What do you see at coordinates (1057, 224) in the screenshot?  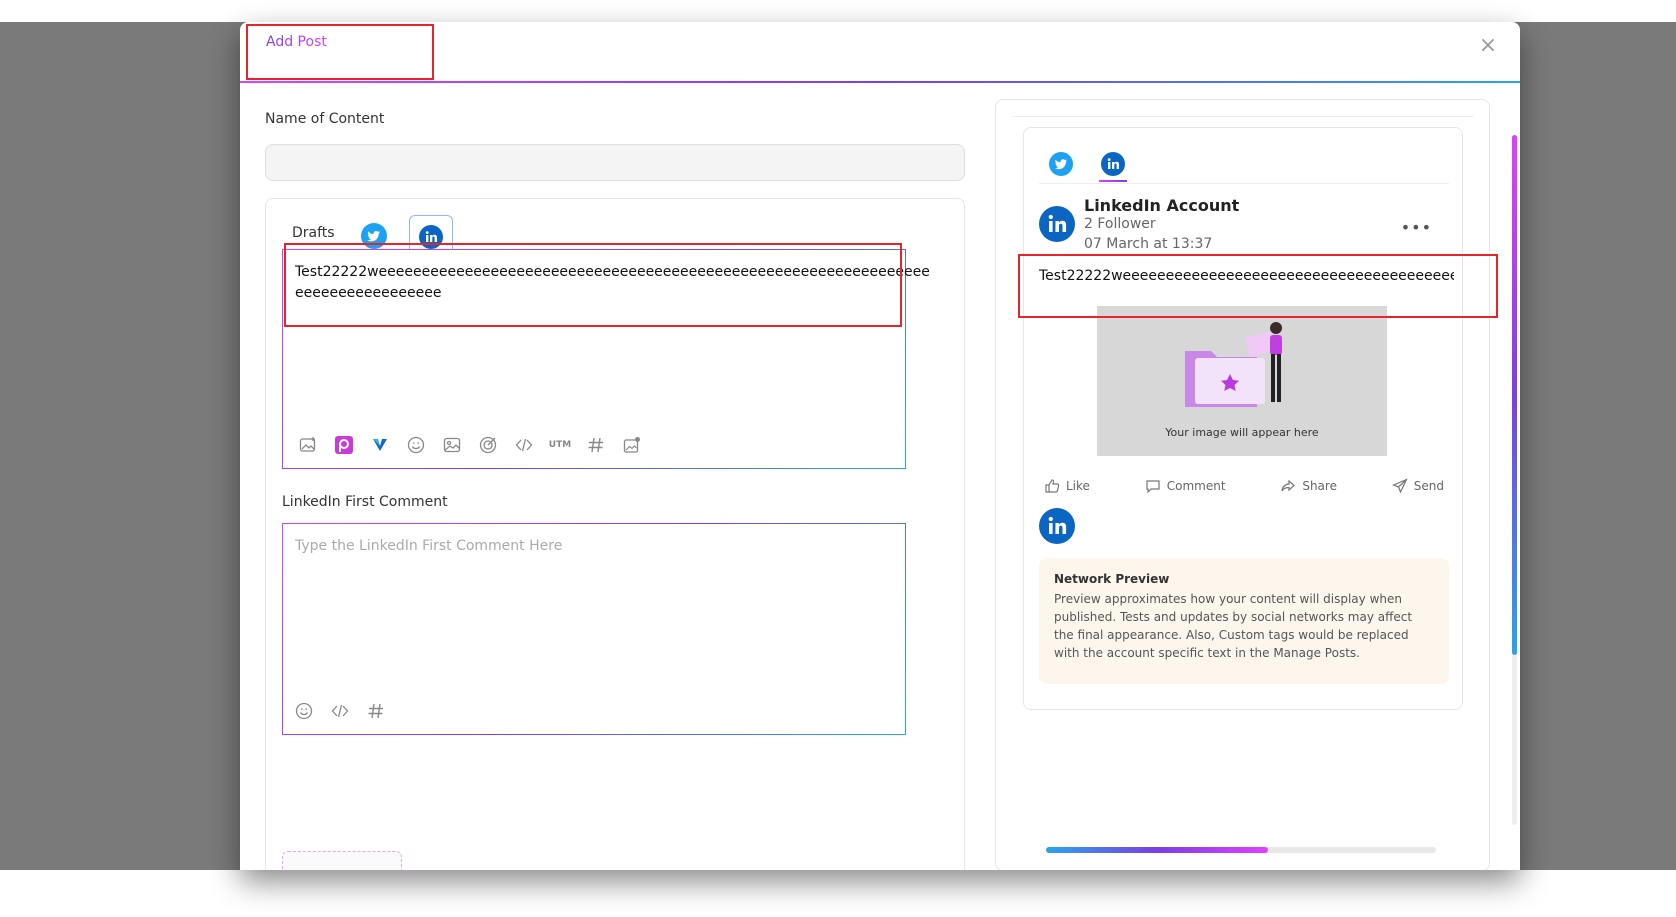 I see `linkedin-avatar-icon` at bounding box center [1057, 224].